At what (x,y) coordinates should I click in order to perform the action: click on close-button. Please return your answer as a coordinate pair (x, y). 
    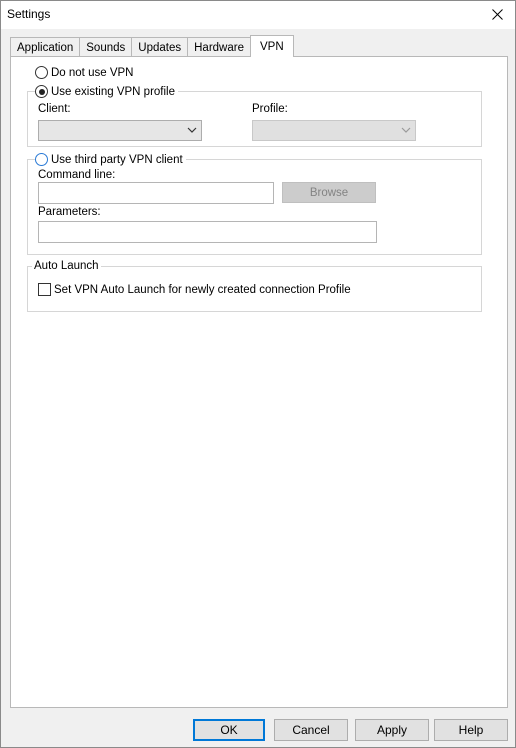
    Looking at the image, I should click on (497, 14).